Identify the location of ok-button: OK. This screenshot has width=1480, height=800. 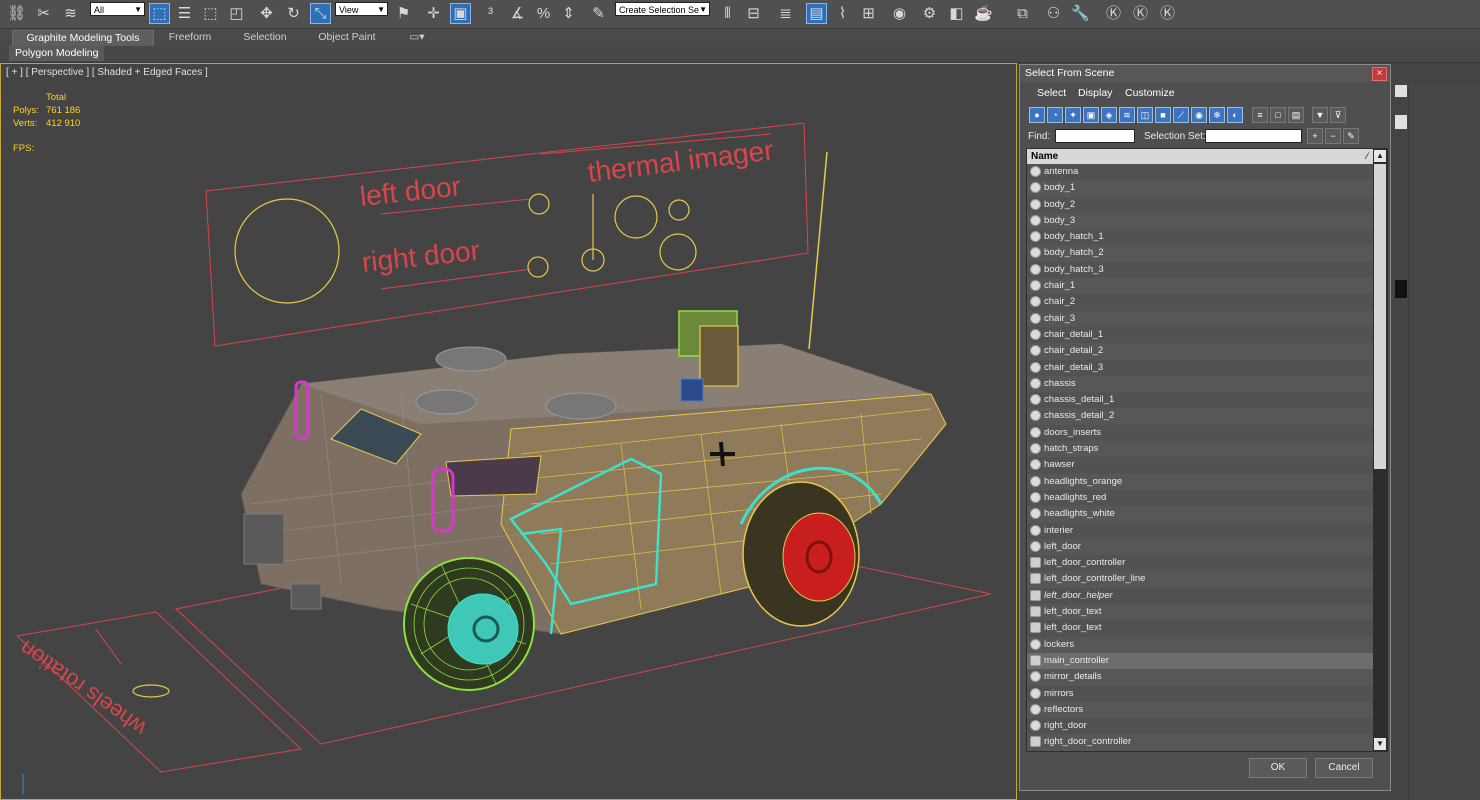
(1278, 768).